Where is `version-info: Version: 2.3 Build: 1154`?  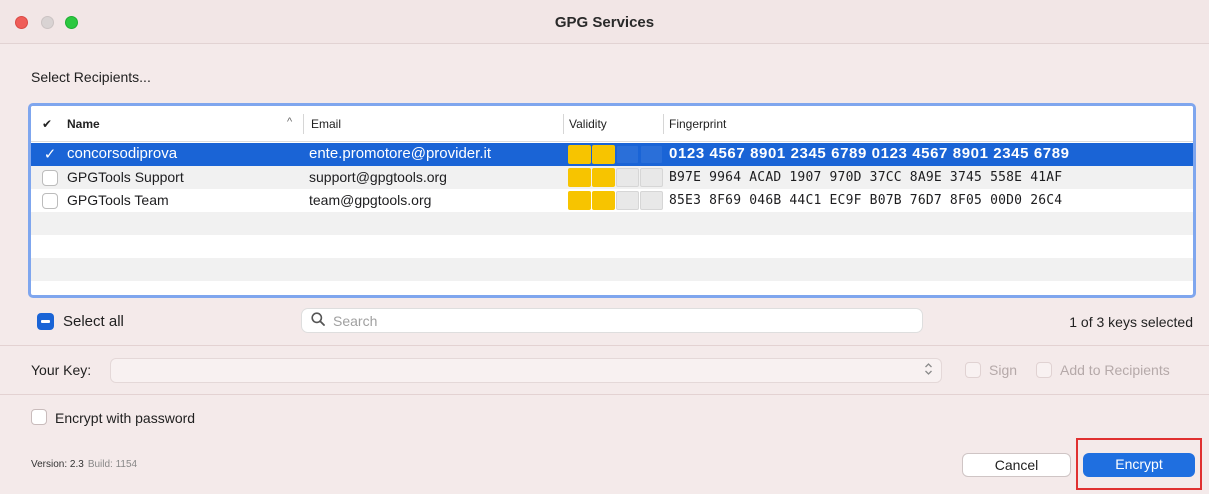
version-info: Version: 2.3 Build: 1154 is located at coordinates (84, 464).